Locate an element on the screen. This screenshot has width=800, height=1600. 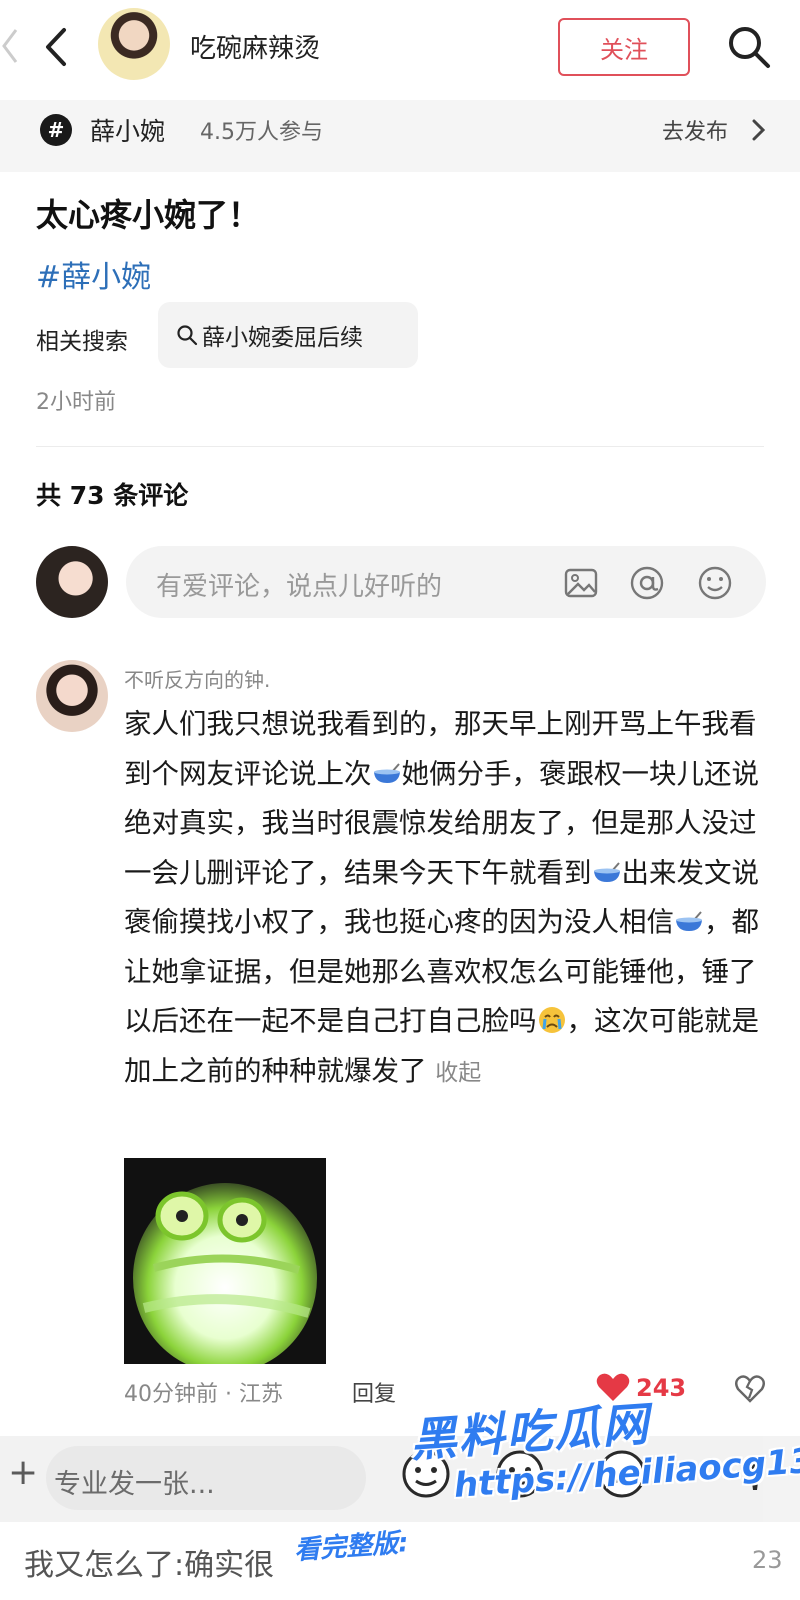
image-icon is located at coordinates (581, 583).